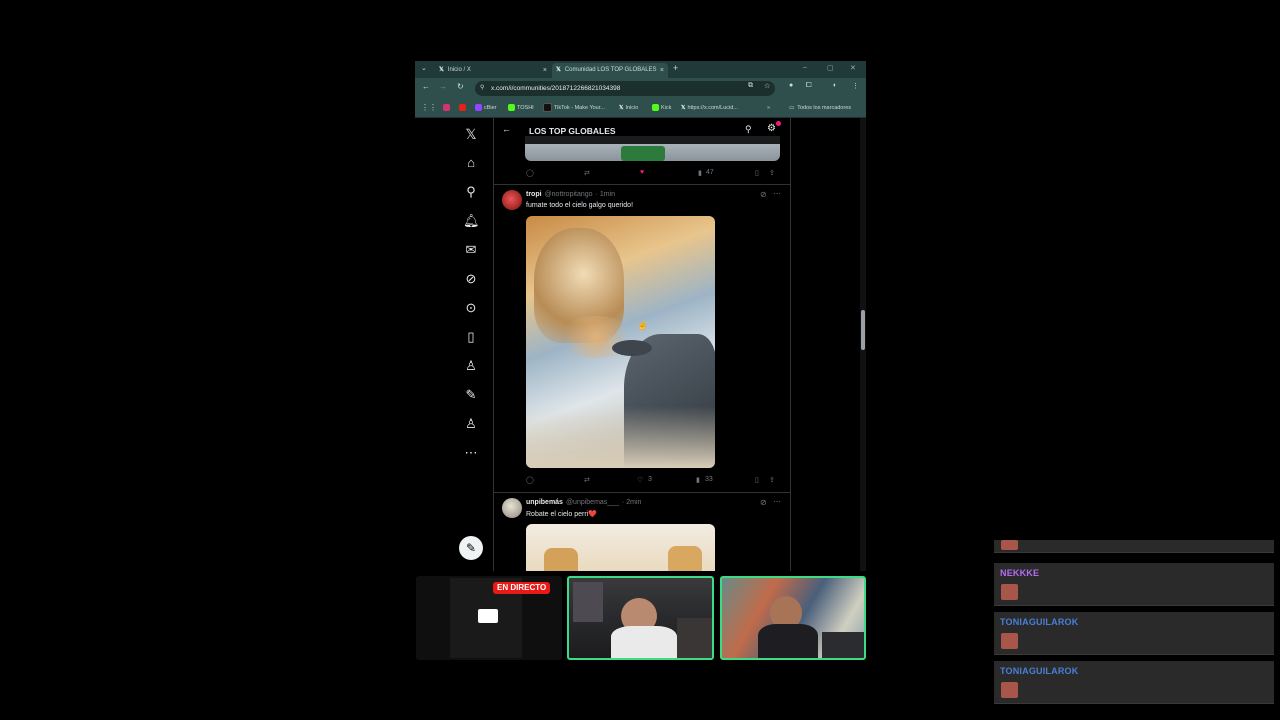 Image resolution: width=1280 pixels, height=720 pixels. I want to click on tweet-author: tropi @nottropitango · 1min, so click(570, 194).